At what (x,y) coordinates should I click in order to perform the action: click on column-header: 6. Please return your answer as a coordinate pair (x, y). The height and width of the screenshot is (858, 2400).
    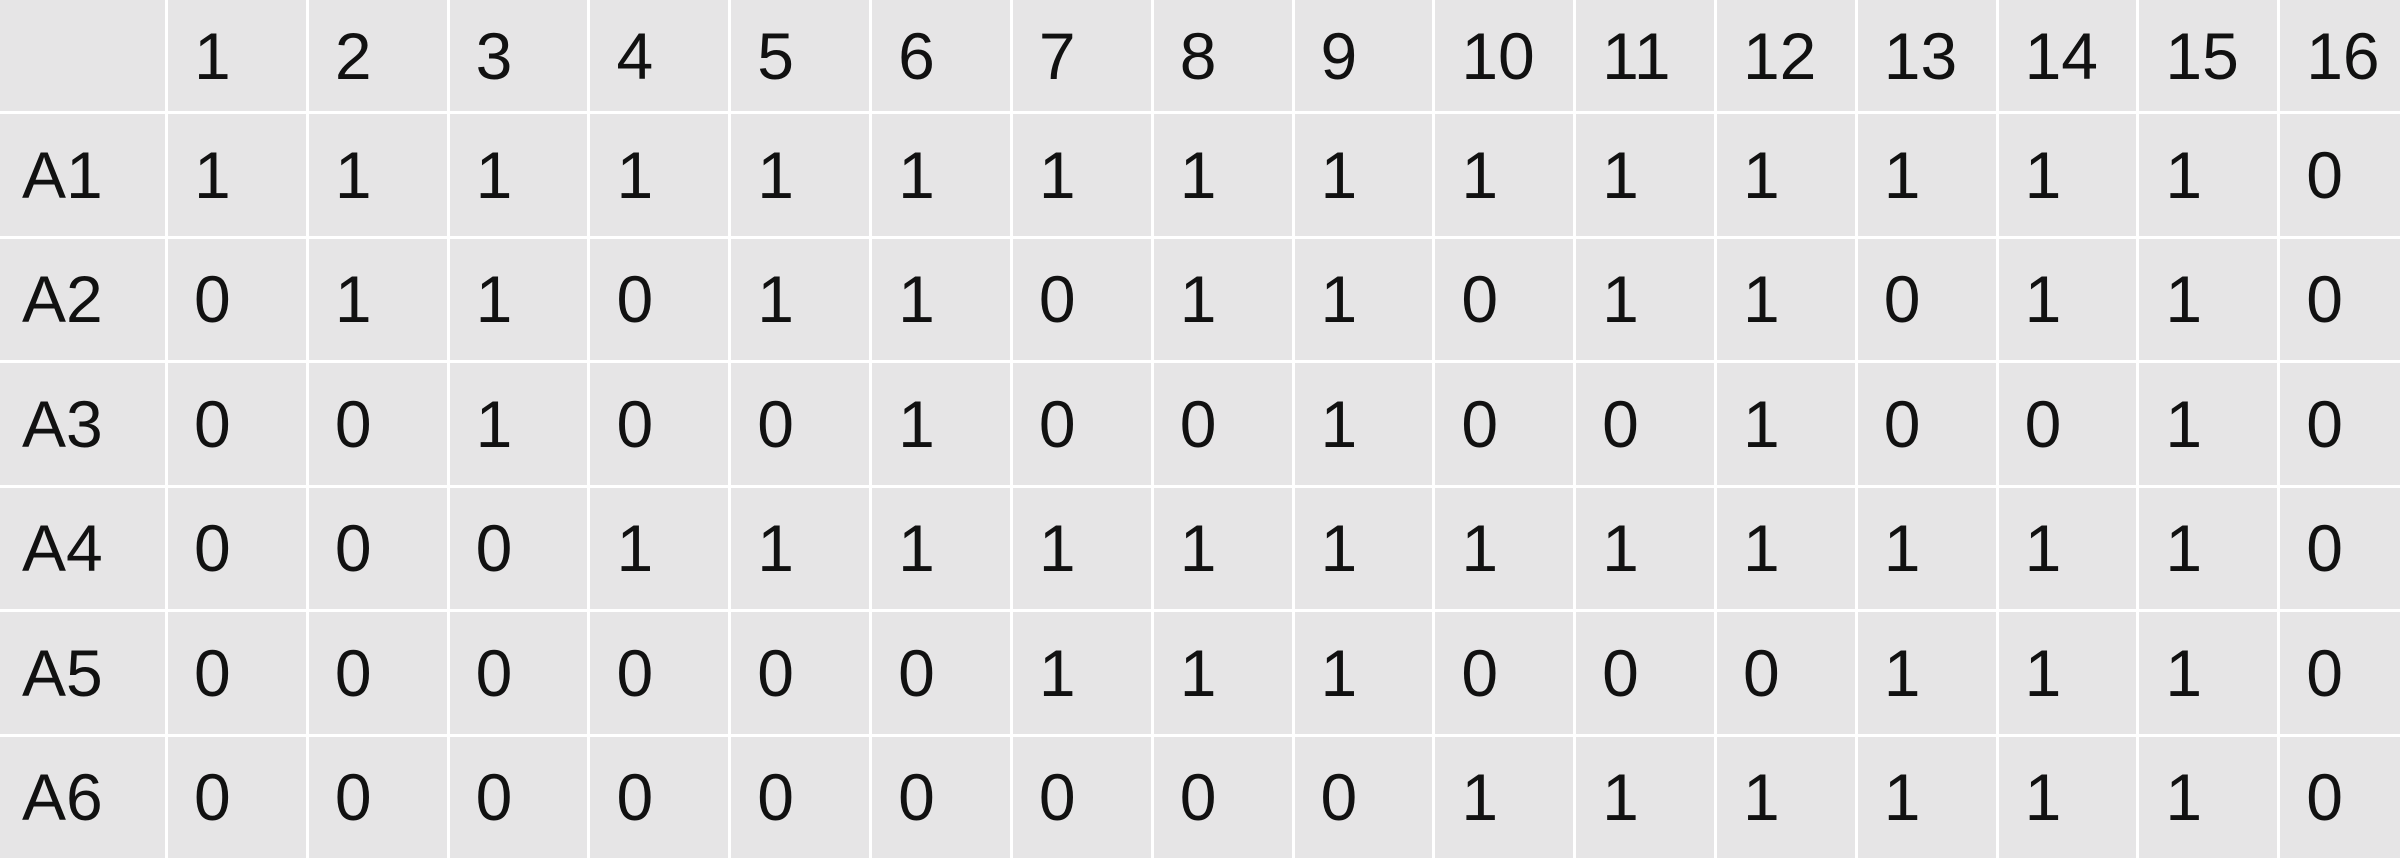
    Looking at the image, I should click on (941, 55).